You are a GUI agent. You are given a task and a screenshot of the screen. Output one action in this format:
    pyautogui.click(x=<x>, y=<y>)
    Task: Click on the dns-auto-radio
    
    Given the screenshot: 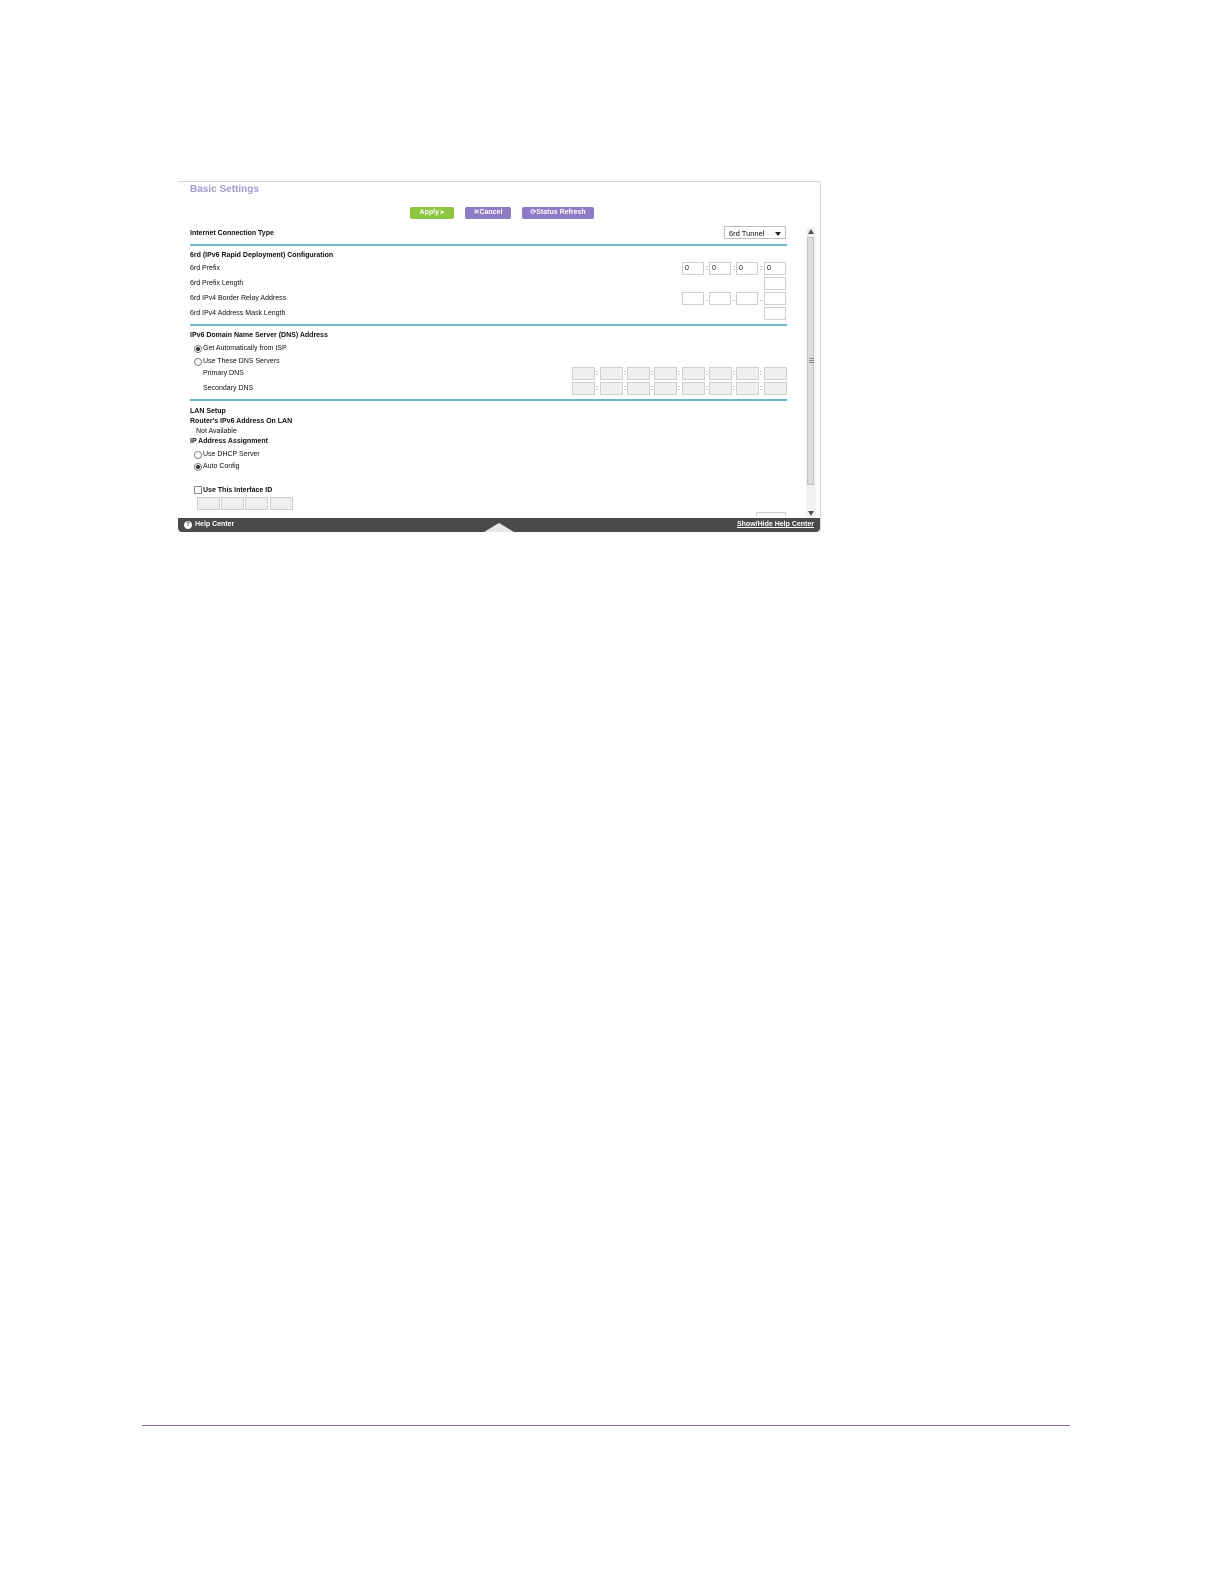 What is the action you would take?
    pyautogui.click(x=198, y=349)
    